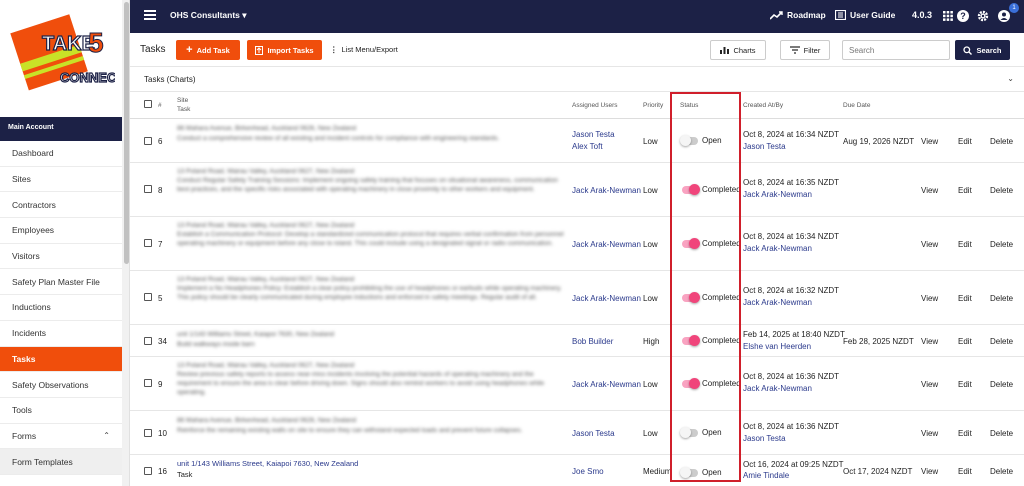  What do you see at coordinates (738, 50) in the screenshot?
I see `charts-button: Charts` at bounding box center [738, 50].